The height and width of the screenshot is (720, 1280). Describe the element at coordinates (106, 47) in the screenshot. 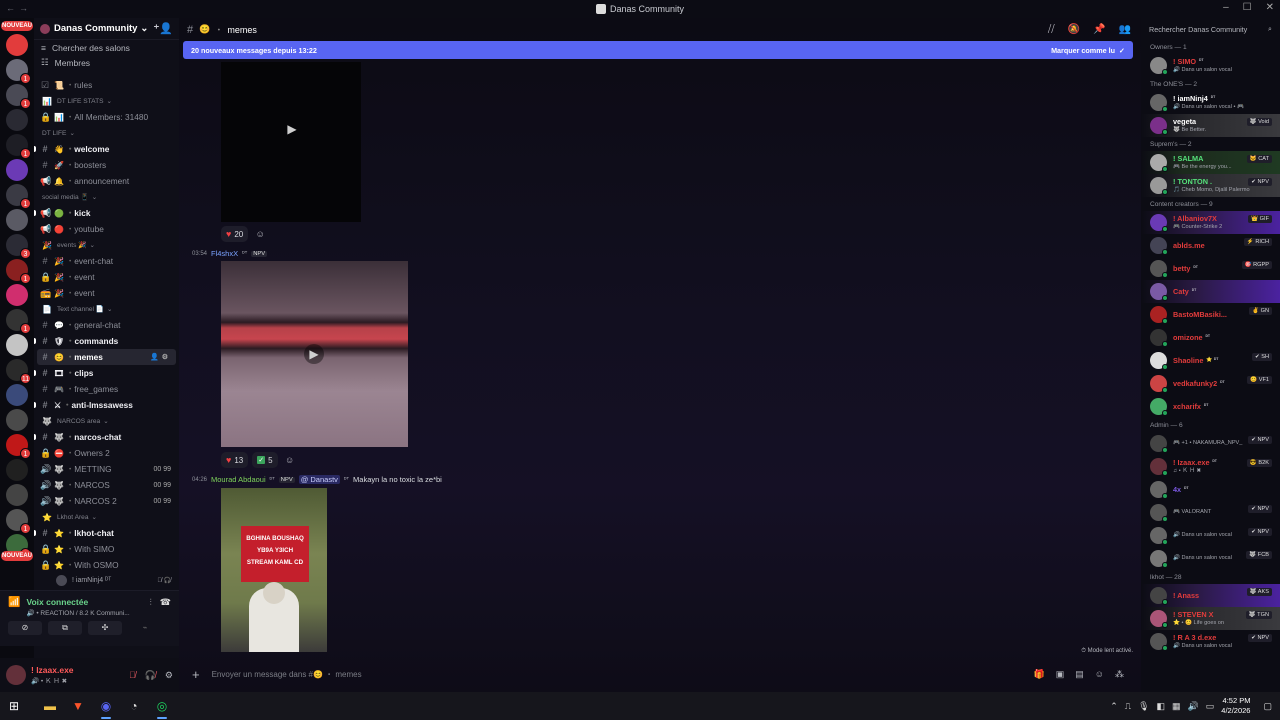

I see `browse-channels-link: ≡ Chercher des salons` at that location.